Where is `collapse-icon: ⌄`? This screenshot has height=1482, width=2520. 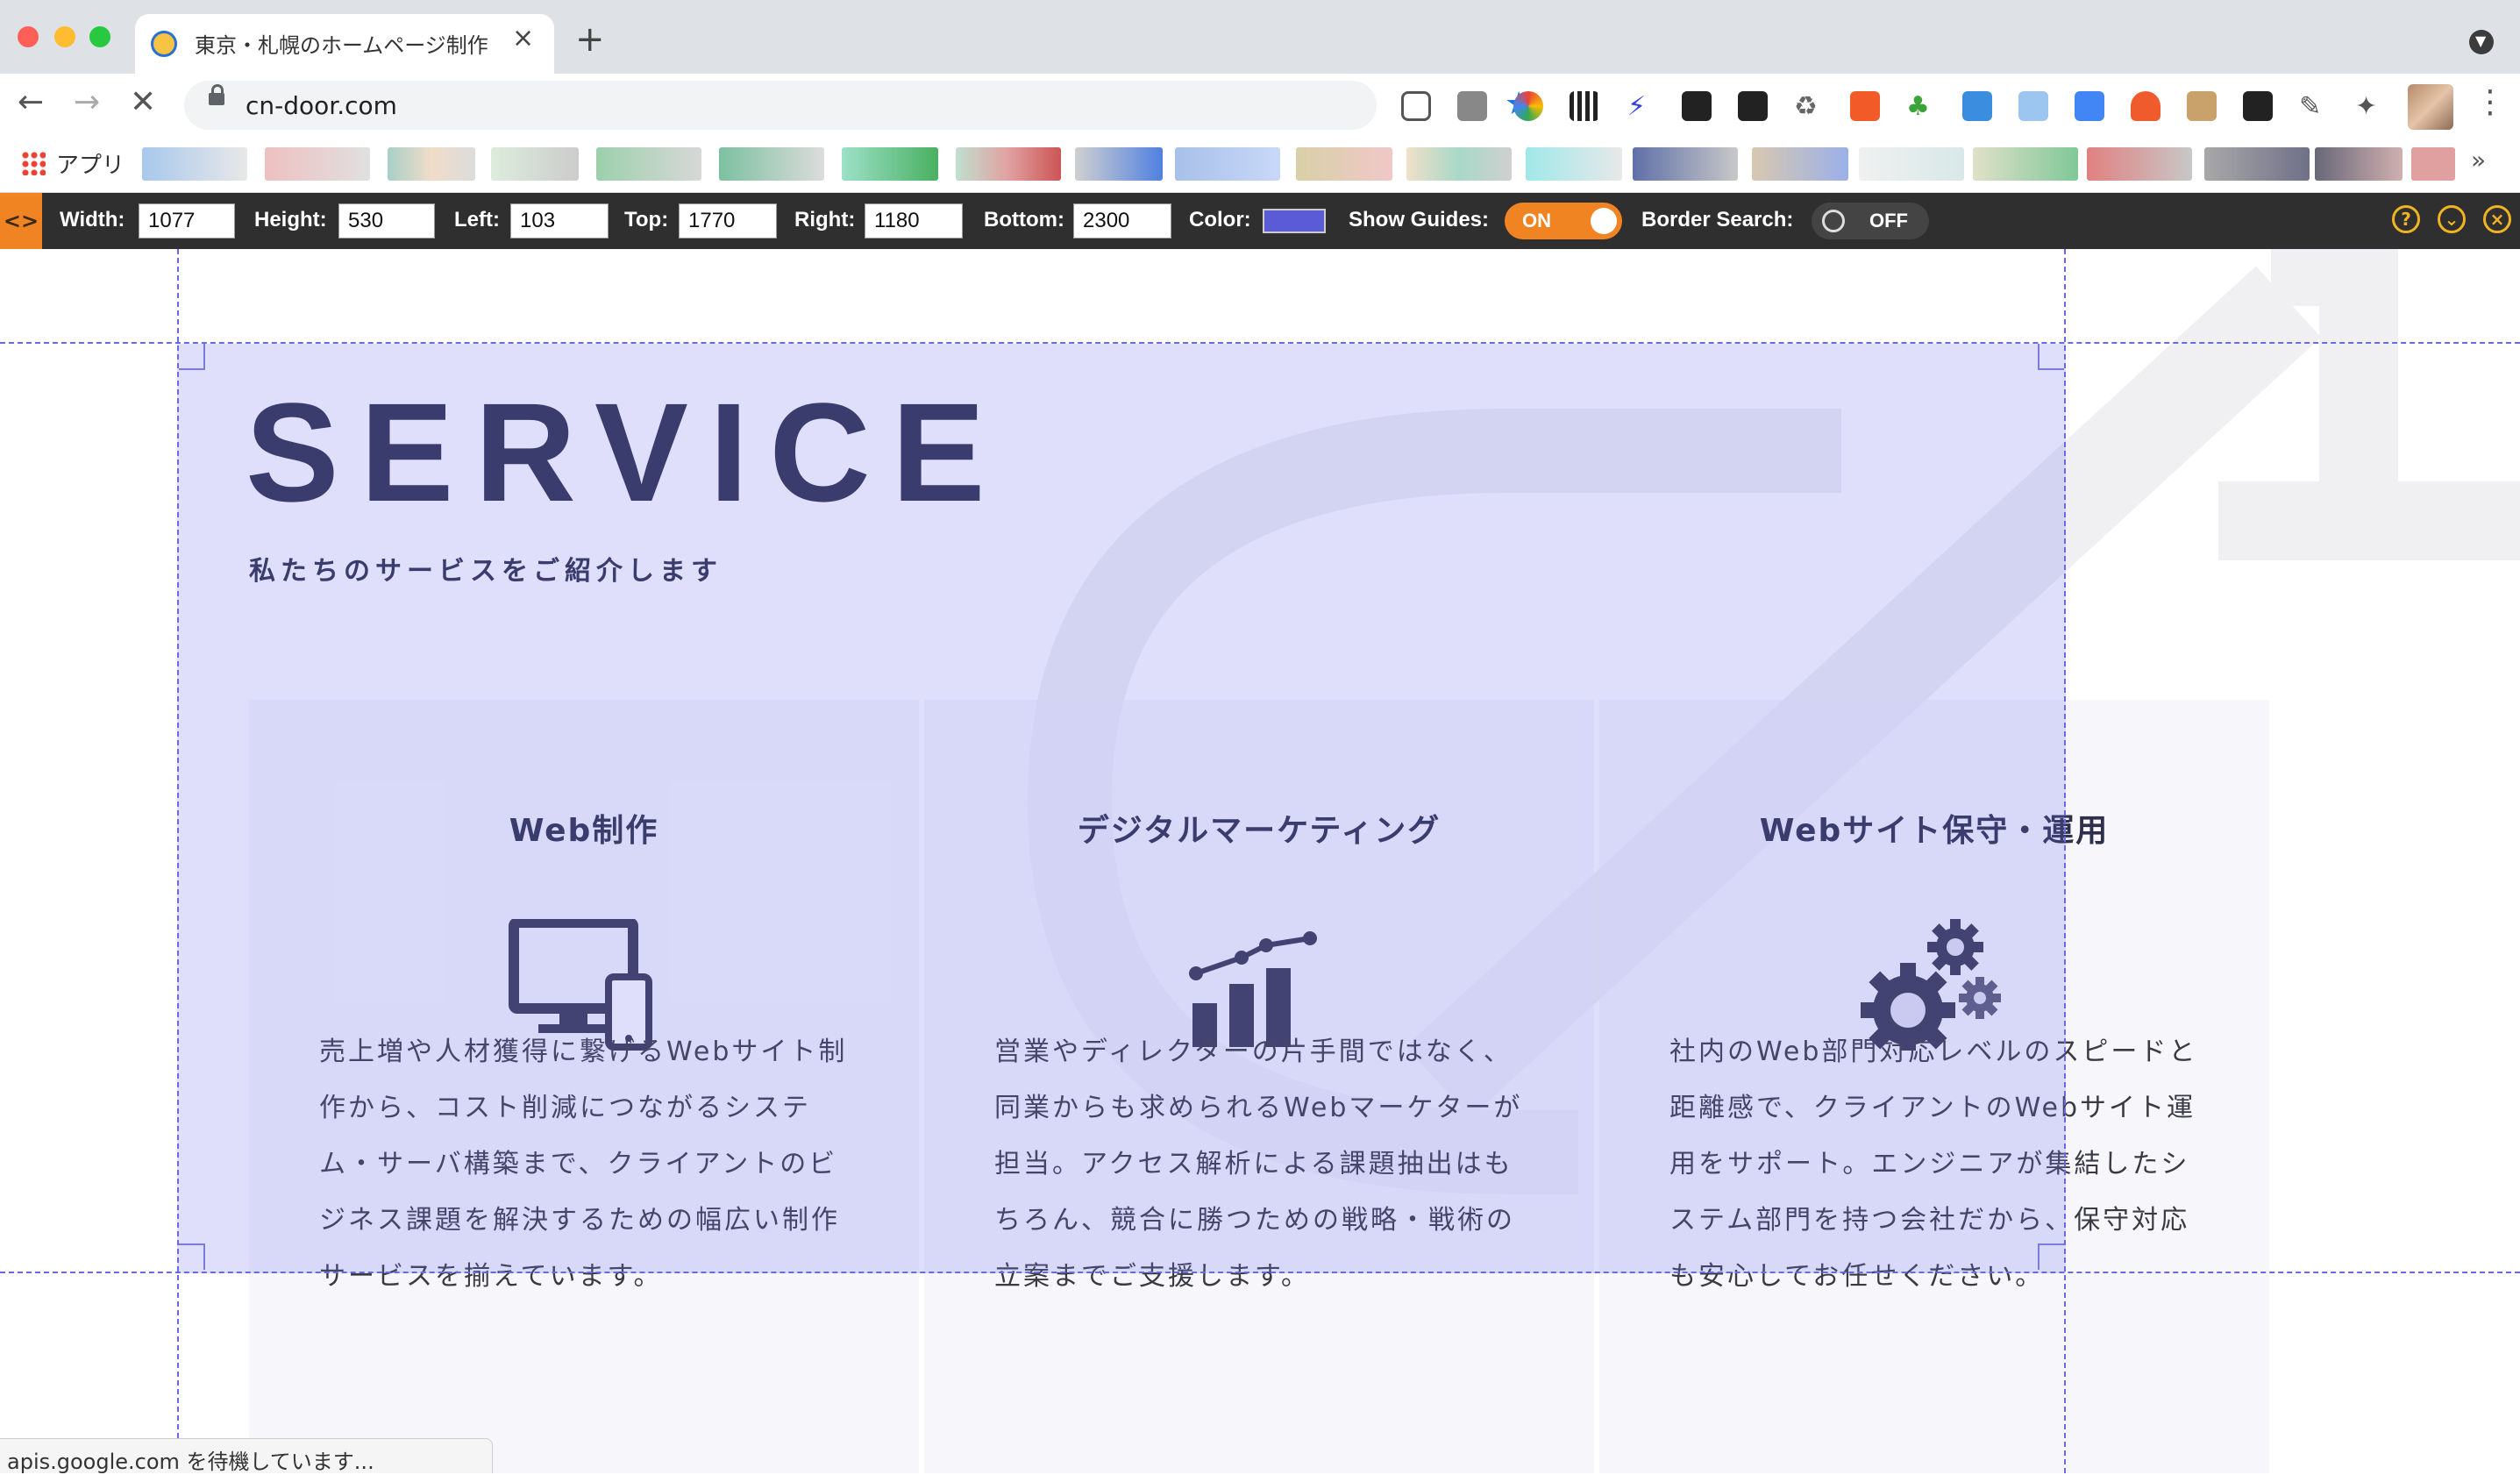 collapse-icon: ⌄ is located at coordinates (2452, 219).